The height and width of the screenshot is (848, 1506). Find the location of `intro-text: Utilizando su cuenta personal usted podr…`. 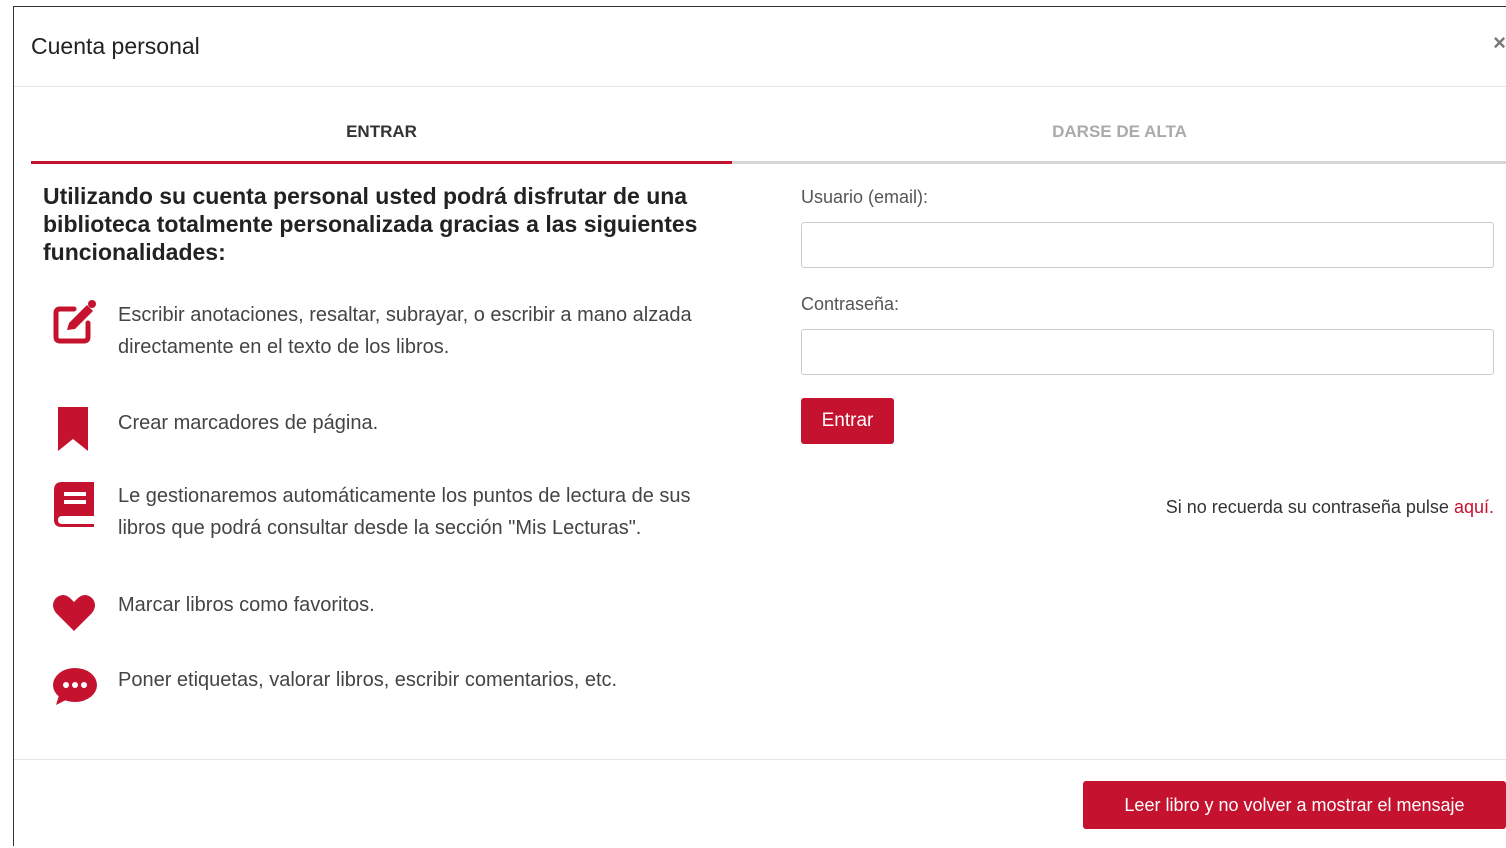

intro-text: Utilizando su cuenta personal usted podr… is located at coordinates (370, 224).